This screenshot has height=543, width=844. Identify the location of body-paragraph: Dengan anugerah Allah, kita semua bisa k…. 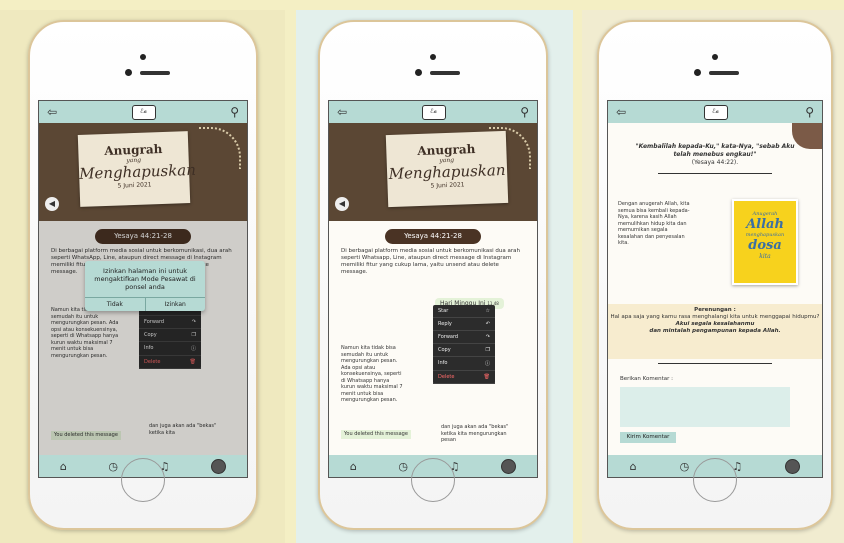
(654, 223).